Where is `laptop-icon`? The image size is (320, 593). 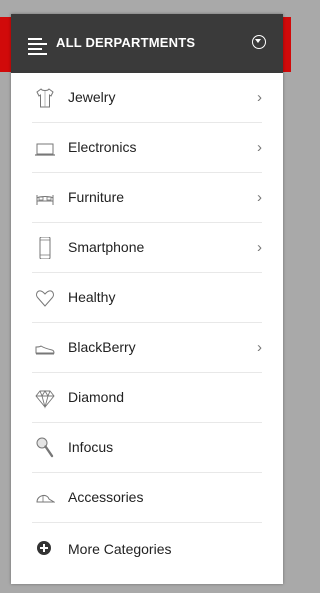
laptop-icon is located at coordinates (45, 149).